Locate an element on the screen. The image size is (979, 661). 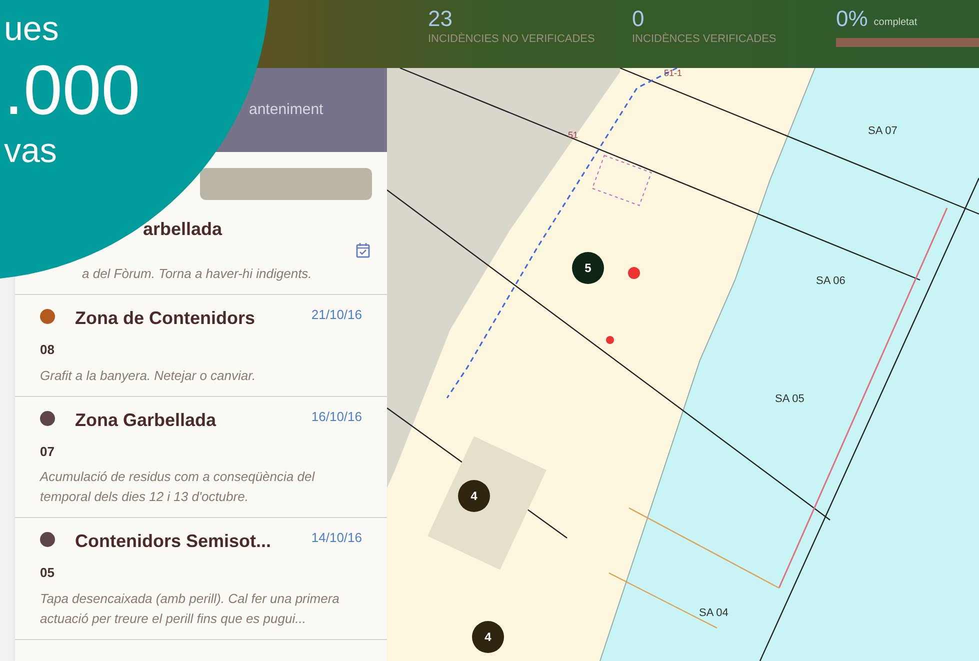
incident-description: Grafit a la banyera. Netejar o canviar. is located at coordinates (148, 375).